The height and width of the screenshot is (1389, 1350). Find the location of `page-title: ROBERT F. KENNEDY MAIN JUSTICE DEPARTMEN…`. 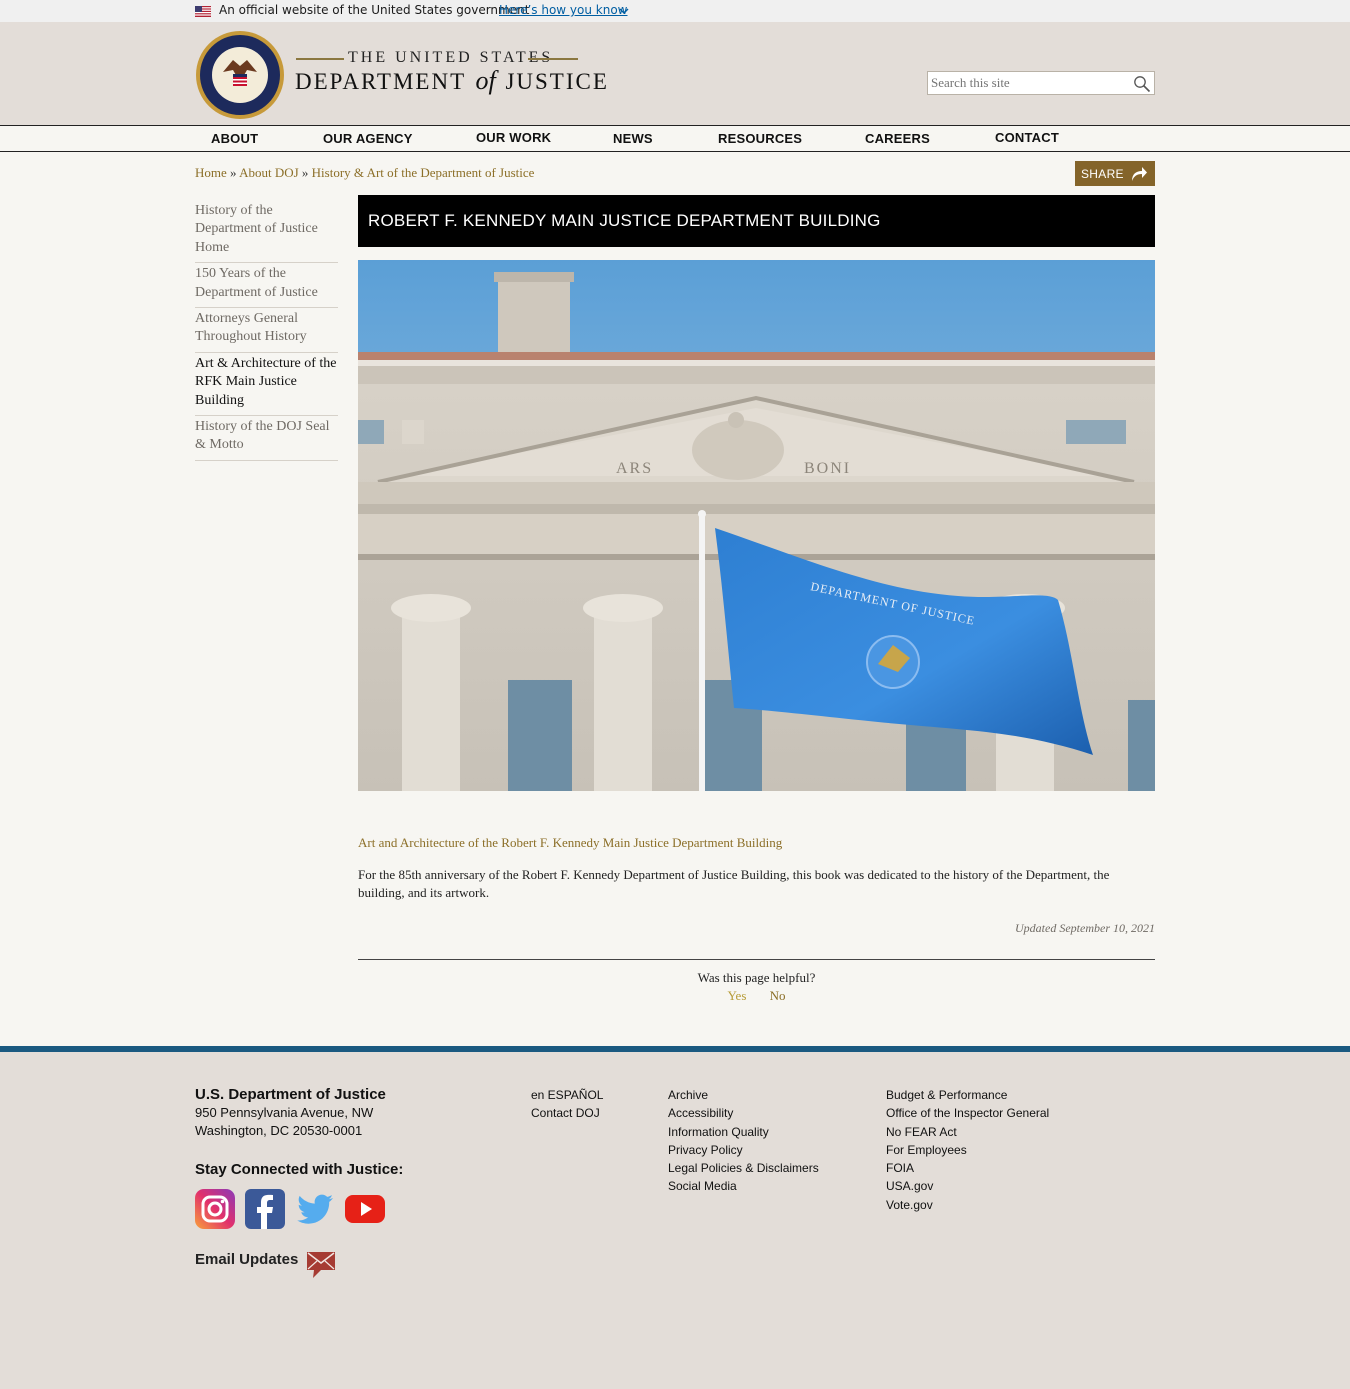

page-title: ROBERT F. KENNEDY MAIN JUSTICE DEPARTMEN… is located at coordinates (624, 220).